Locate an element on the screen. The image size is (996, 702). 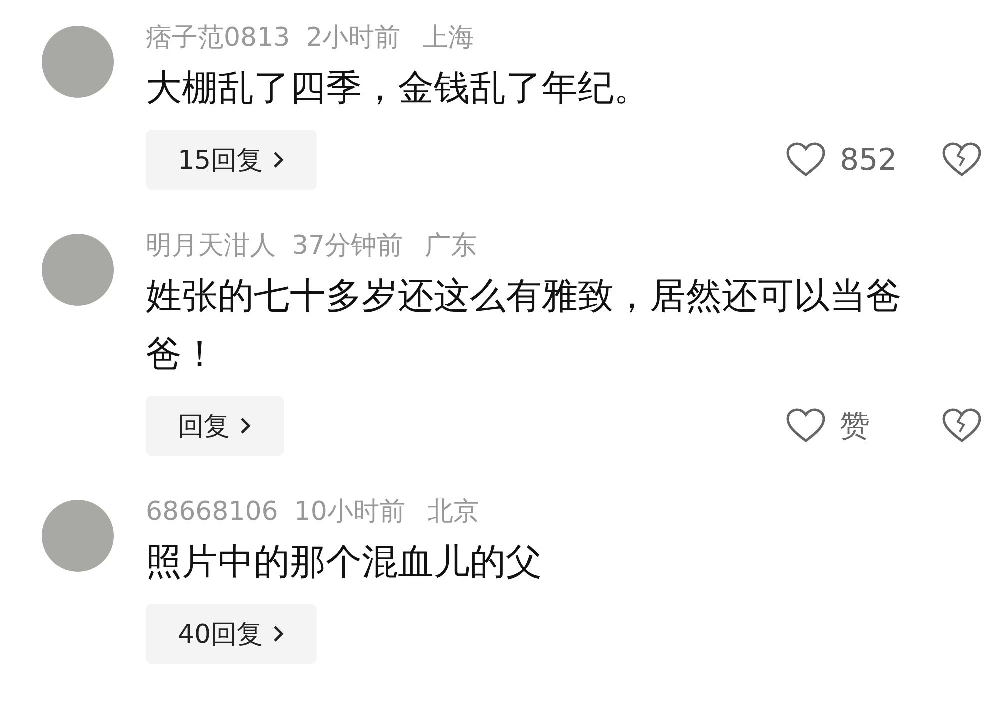
comment-location: 北京 is located at coordinates (453, 512).